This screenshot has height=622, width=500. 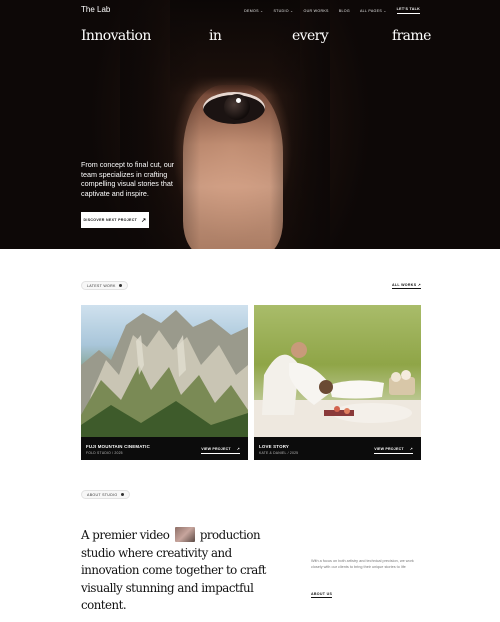 I want to click on nav-item-studio: STUDIO ⌄, so click(x=283, y=11).